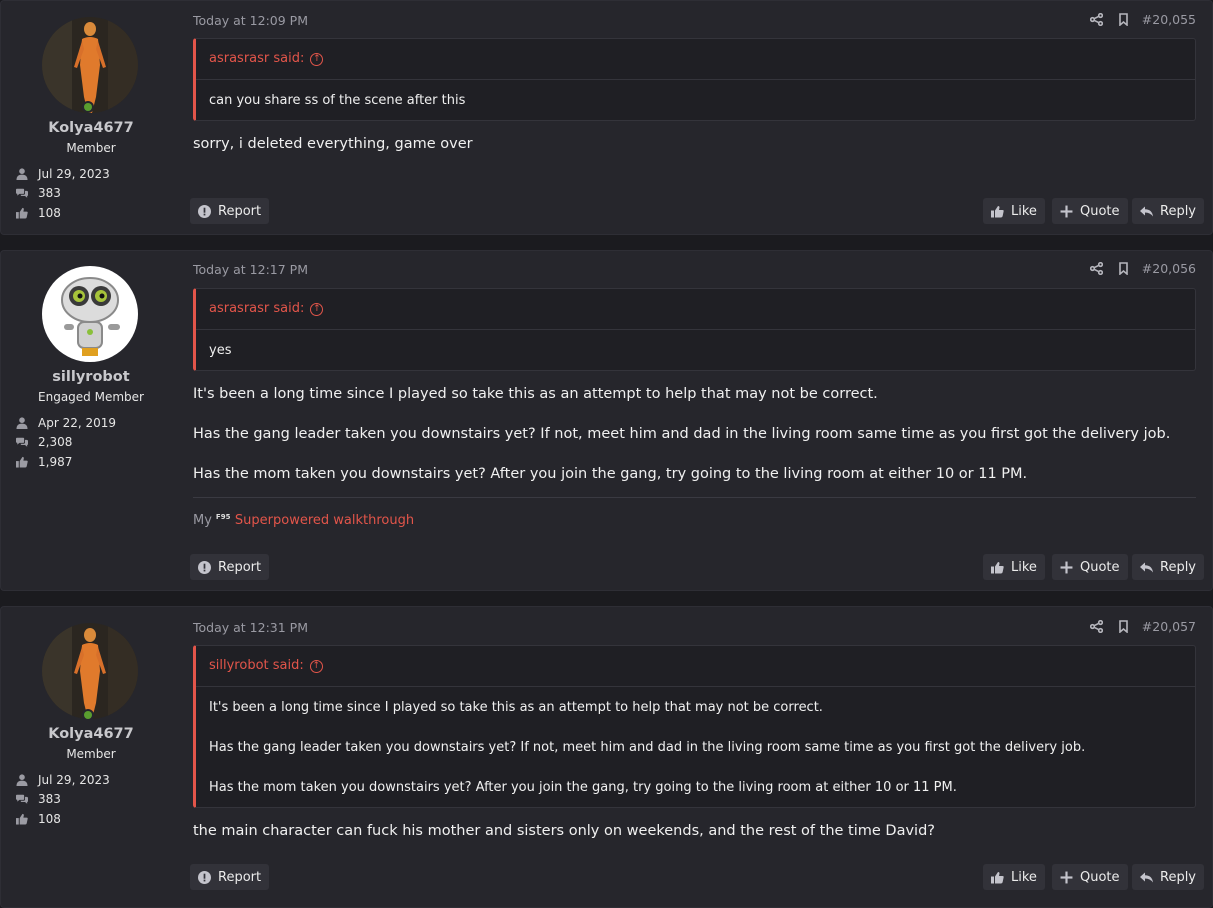  What do you see at coordinates (1169, 268) in the screenshot?
I see `post-number: #20,056` at bounding box center [1169, 268].